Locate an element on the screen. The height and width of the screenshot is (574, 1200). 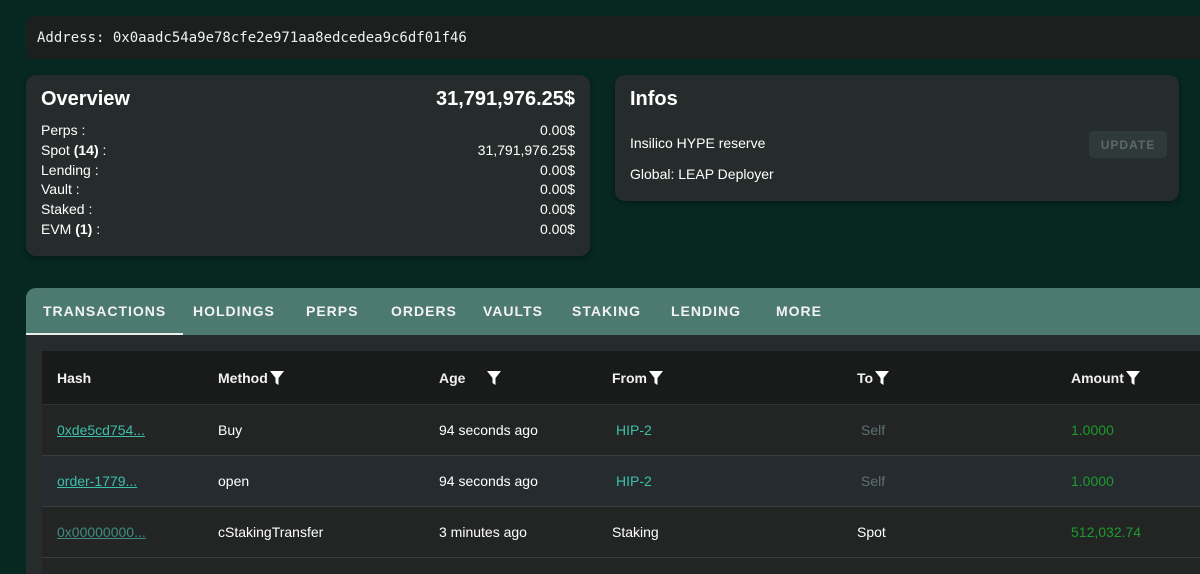
update-button: UPDATE is located at coordinates (1128, 144).